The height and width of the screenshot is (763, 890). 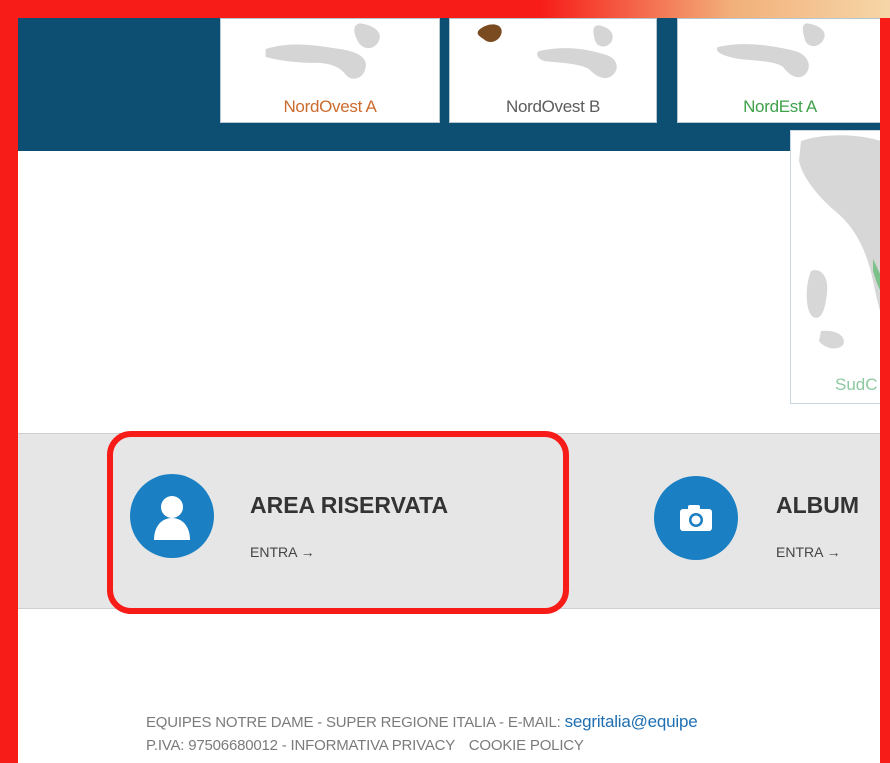 What do you see at coordinates (631, 721) in the screenshot?
I see `email-link: segritalia@equipe` at bounding box center [631, 721].